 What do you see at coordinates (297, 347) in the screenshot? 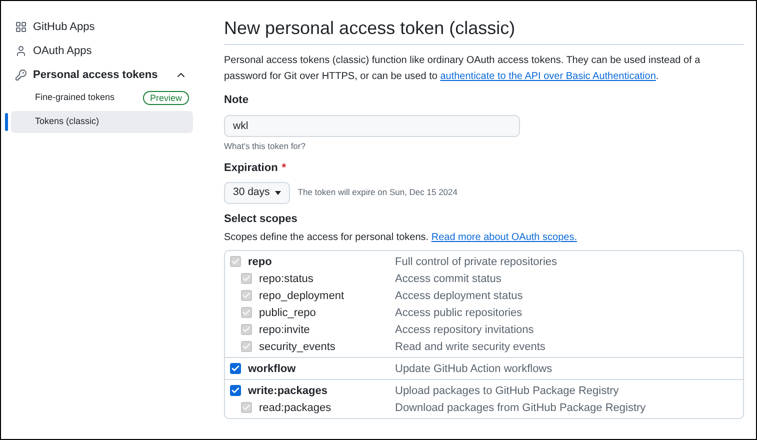
I see `scope-name: security_events` at bounding box center [297, 347].